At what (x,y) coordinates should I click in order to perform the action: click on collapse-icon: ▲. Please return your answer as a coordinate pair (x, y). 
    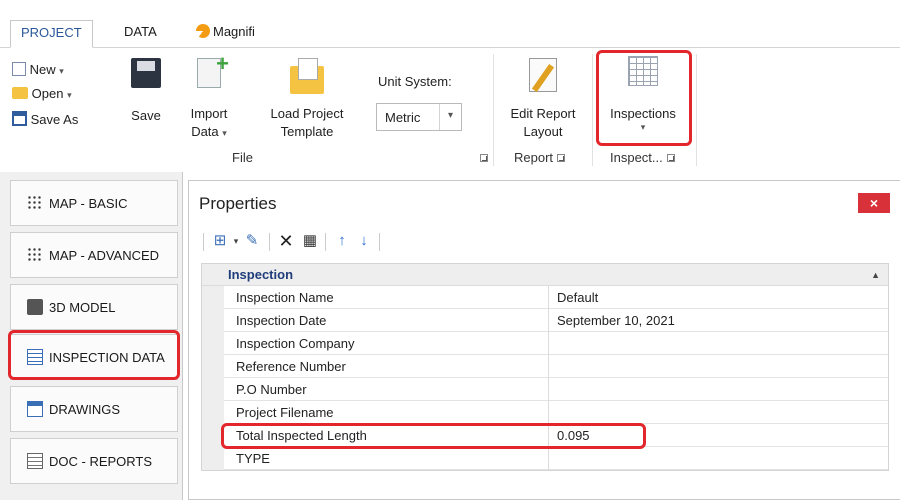
    Looking at the image, I should click on (875, 275).